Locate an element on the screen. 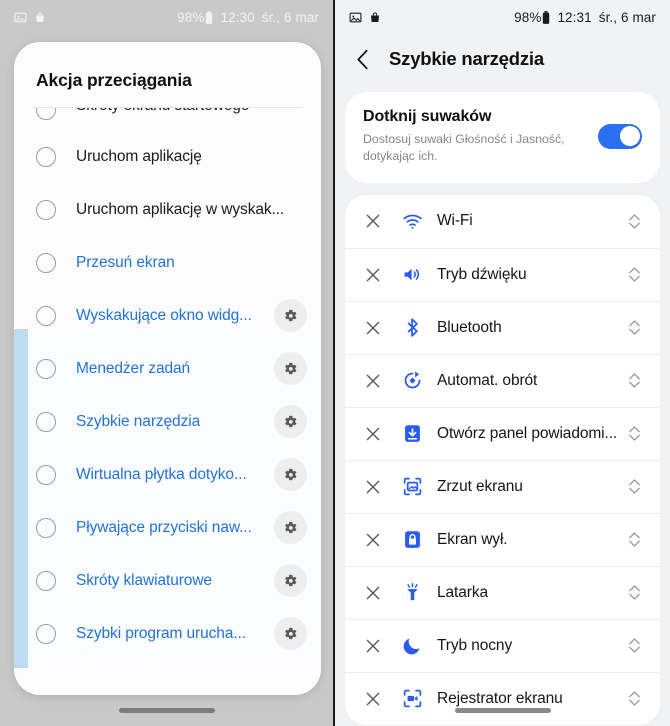 Image resolution: width=670 pixels, height=726 pixels. status-bar-right-cluster: 98% 12:30 śr., 6 mar is located at coordinates (248, 17).